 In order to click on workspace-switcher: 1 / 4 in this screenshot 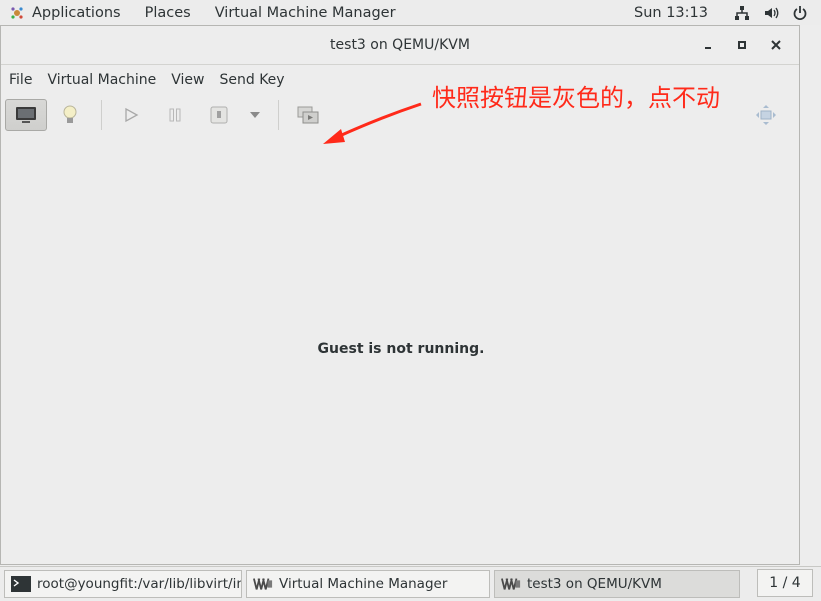, I will do `click(785, 583)`.